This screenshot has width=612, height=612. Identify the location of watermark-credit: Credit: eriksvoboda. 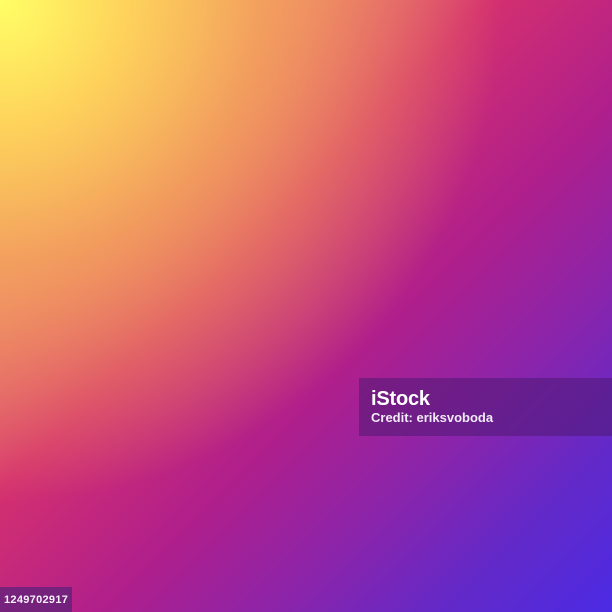
(432, 417).